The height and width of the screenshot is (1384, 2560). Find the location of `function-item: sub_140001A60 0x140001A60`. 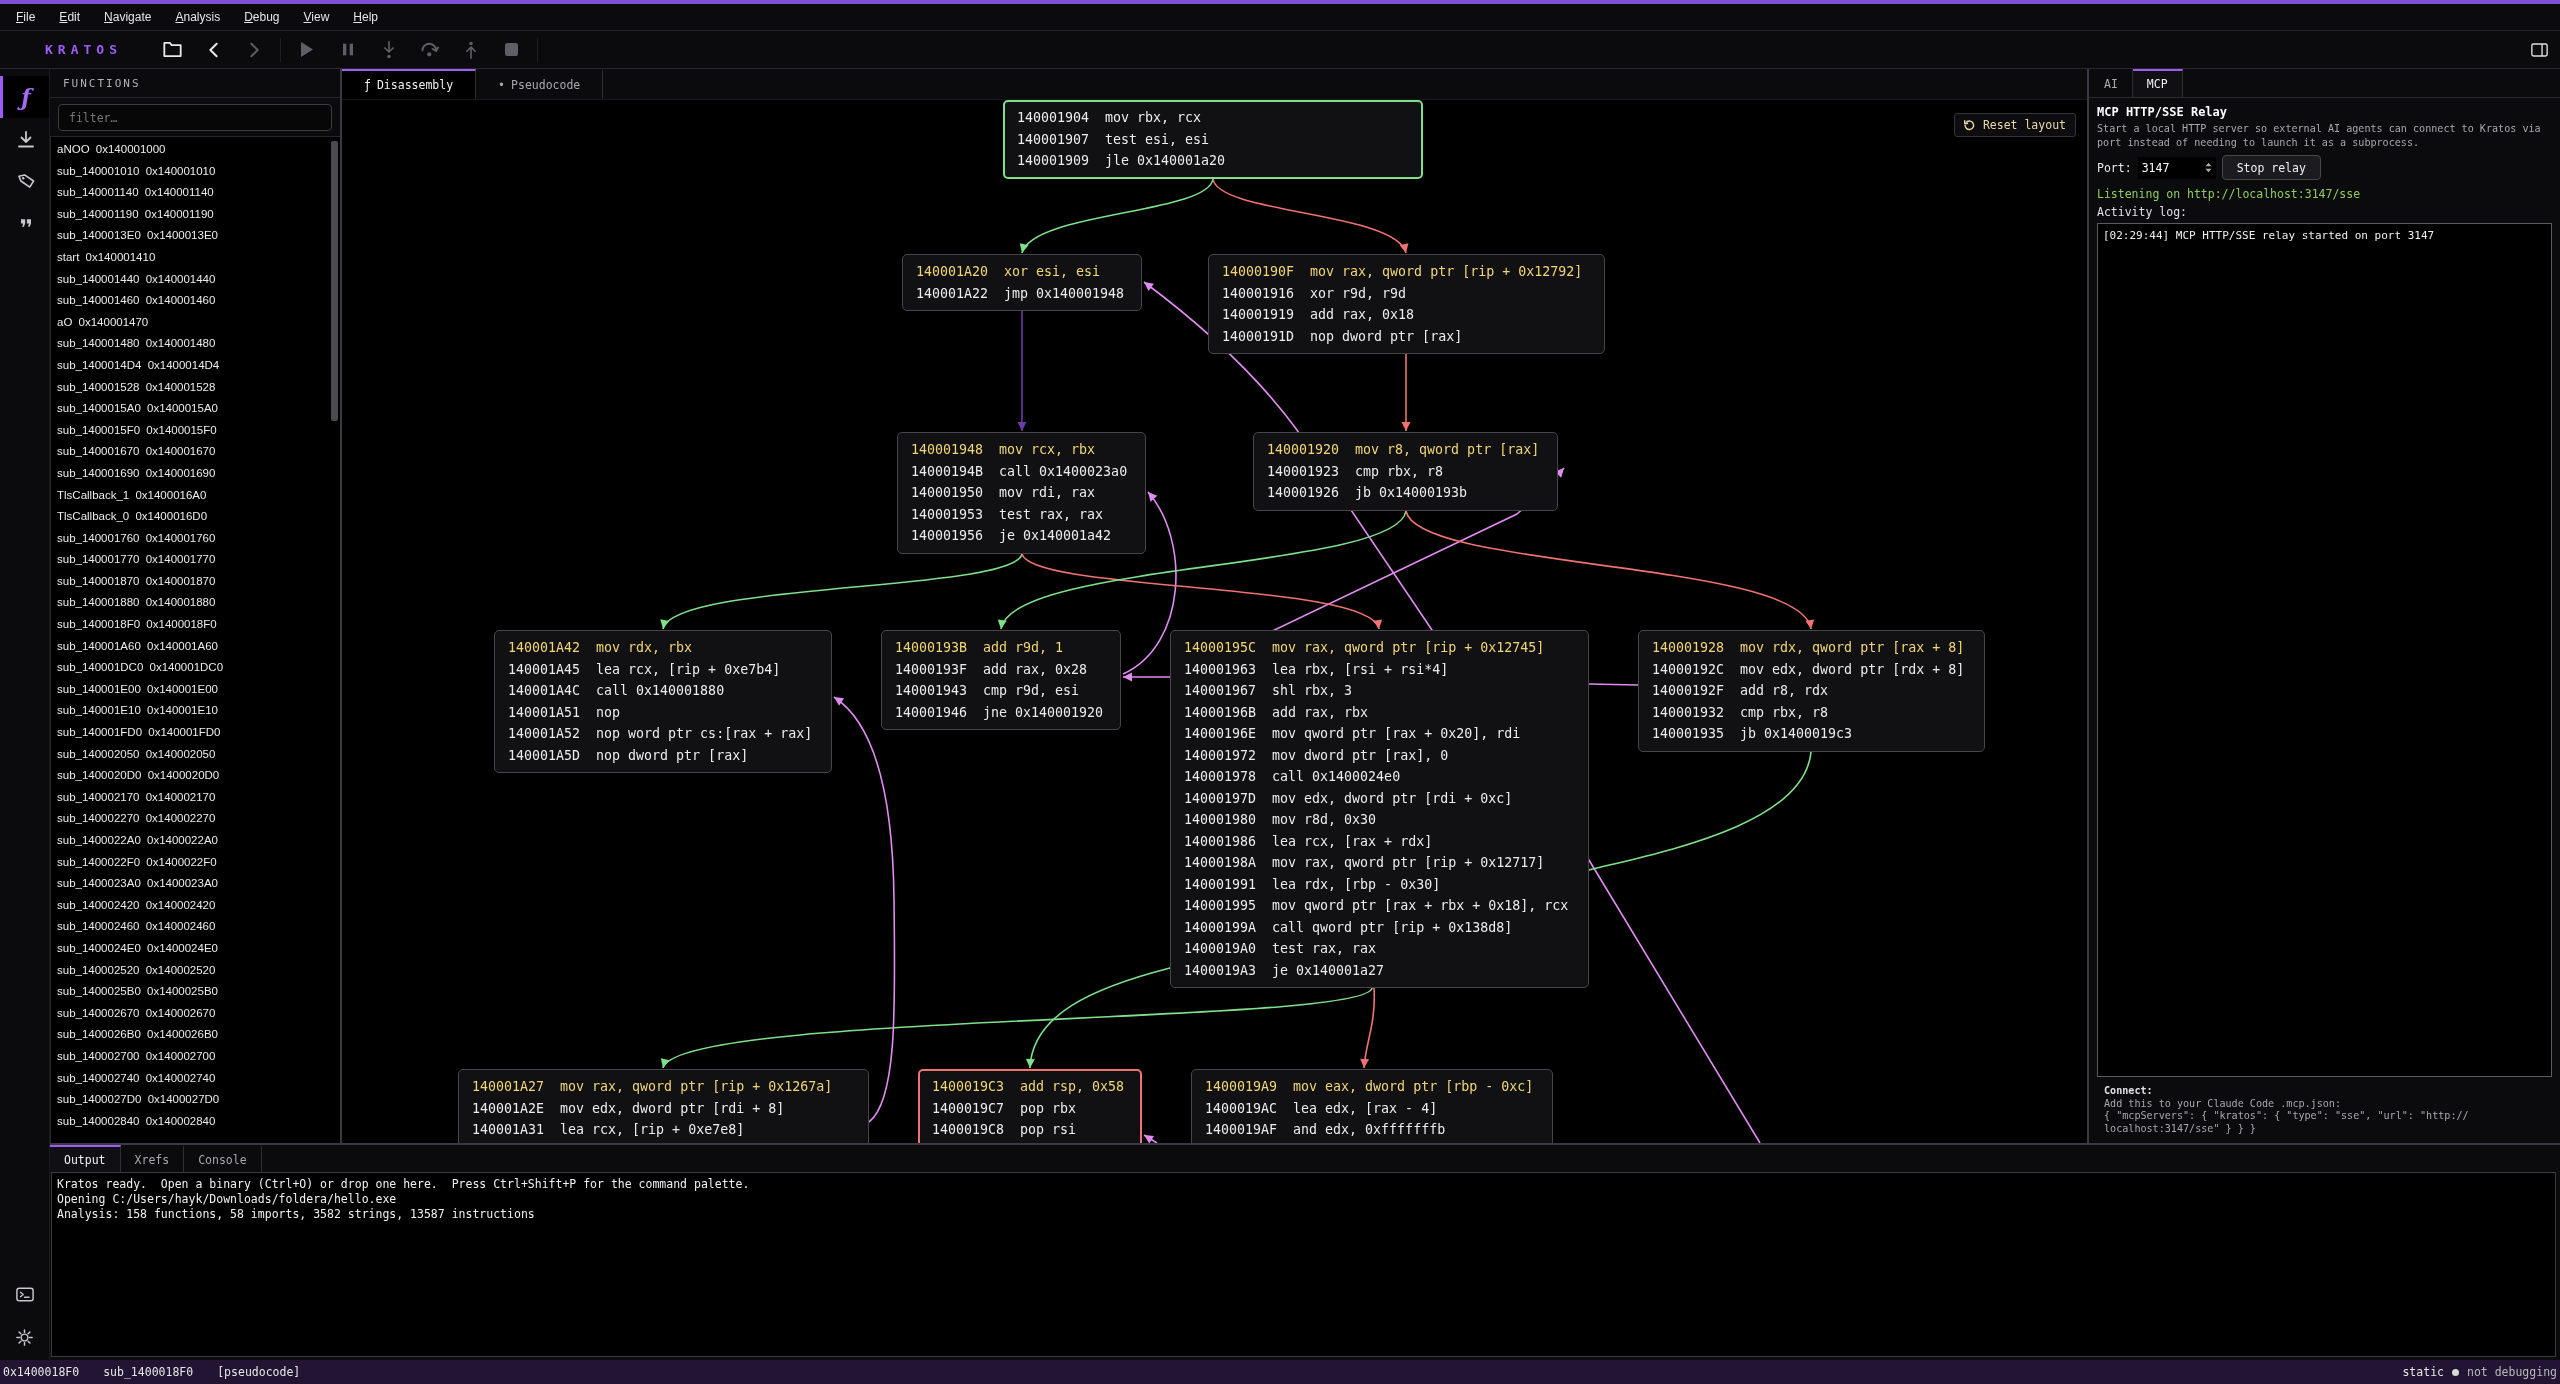

function-item: sub_140001A60 0x140001A60 is located at coordinates (134, 646).